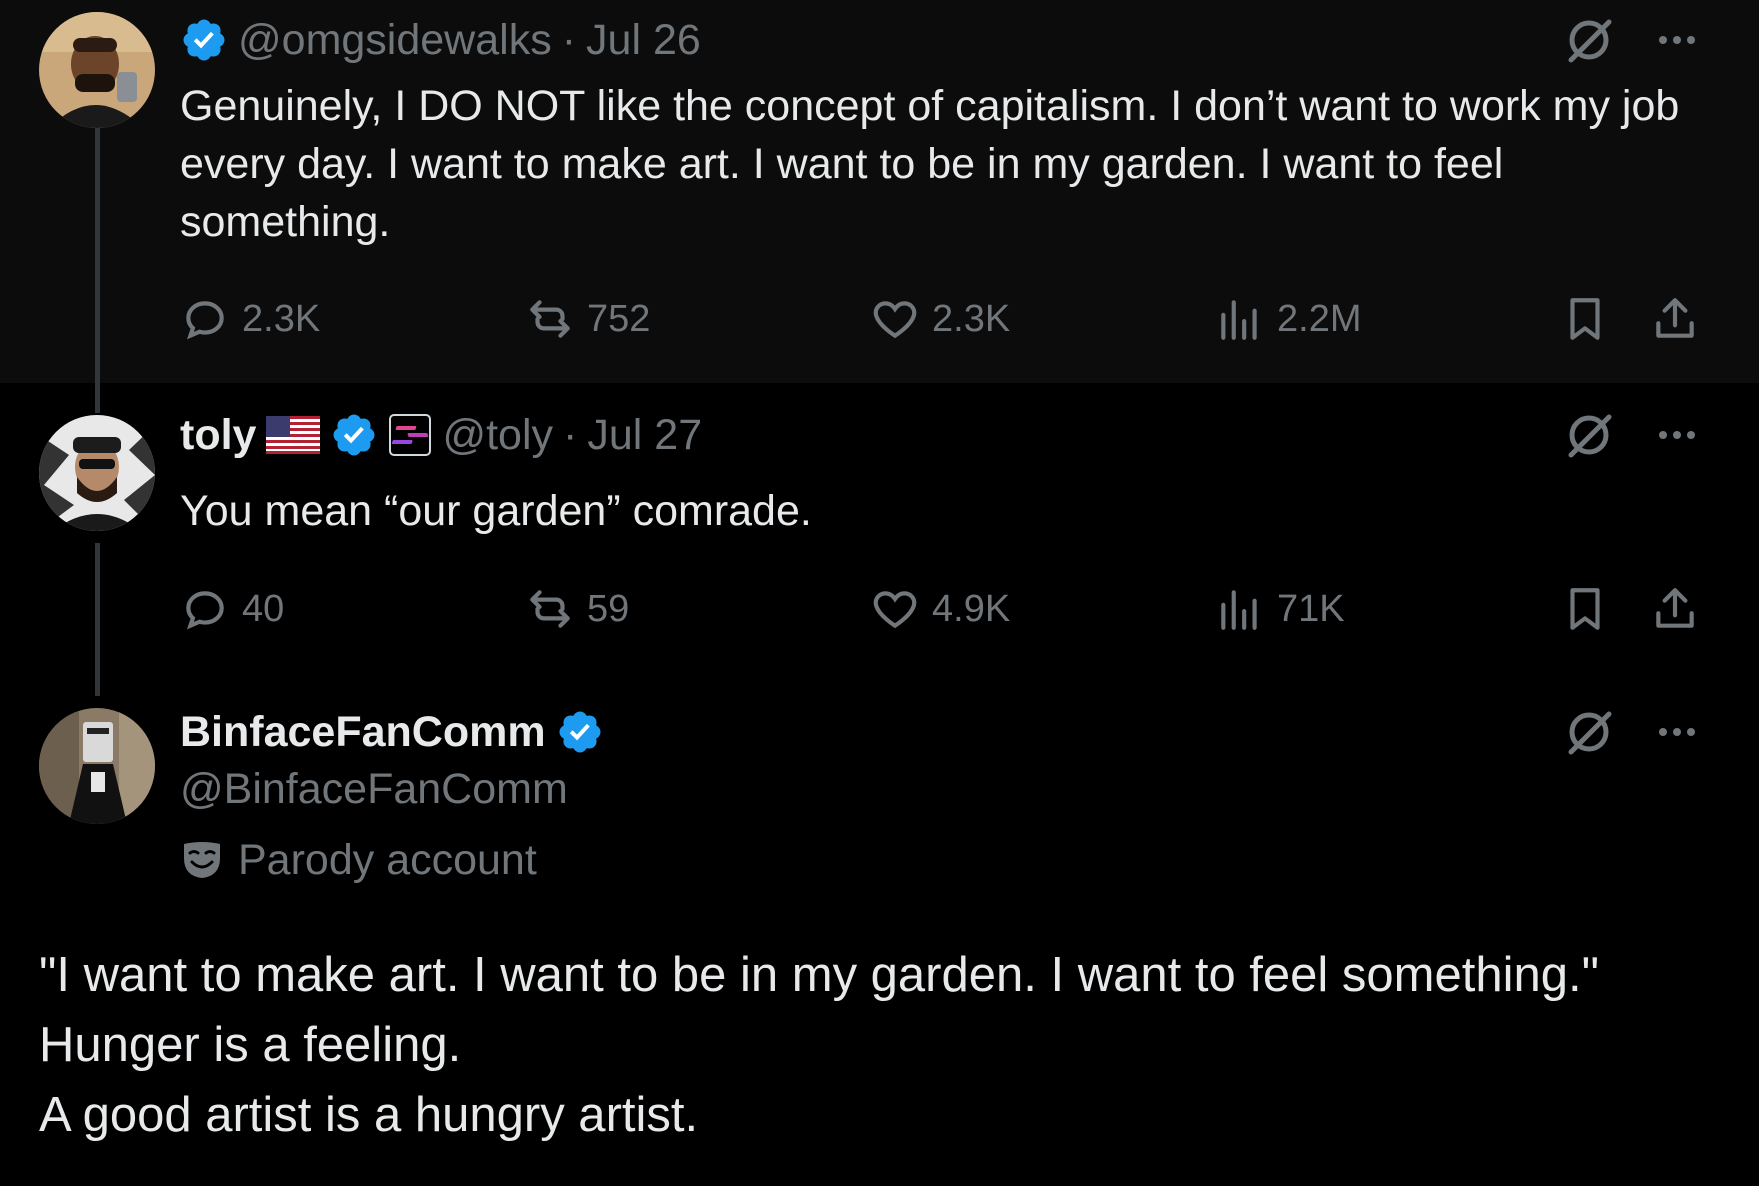  I want to click on flag-icon, so click(293, 435).